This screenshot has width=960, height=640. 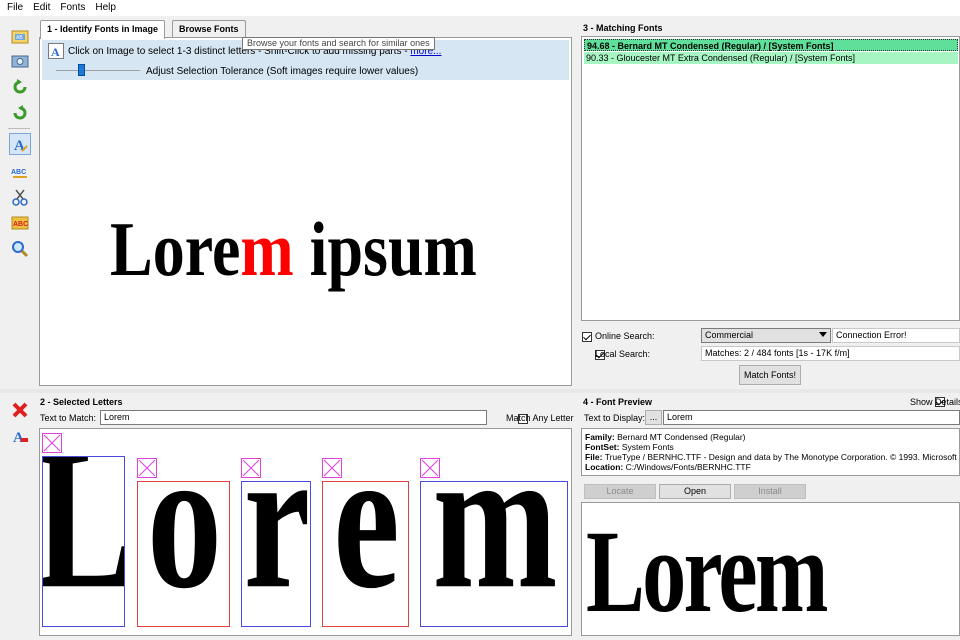 I want to click on font-preview-title: 4 - Font Preview, so click(x=618, y=402).